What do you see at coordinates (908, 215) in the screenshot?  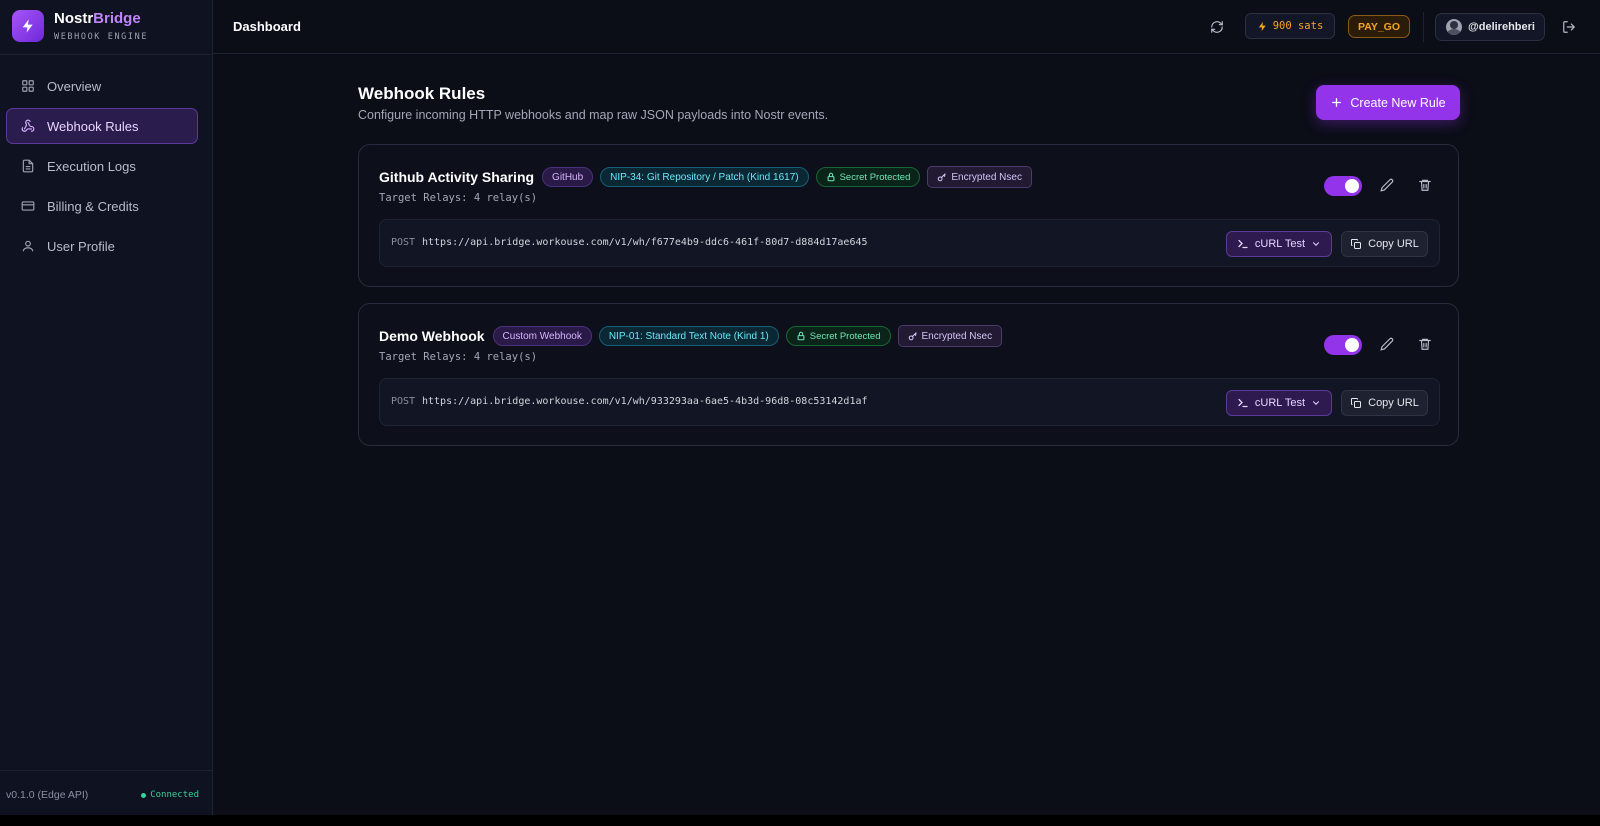 I see `rule-card: Github Activity Sharing GitHub NIP-34` at bounding box center [908, 215].